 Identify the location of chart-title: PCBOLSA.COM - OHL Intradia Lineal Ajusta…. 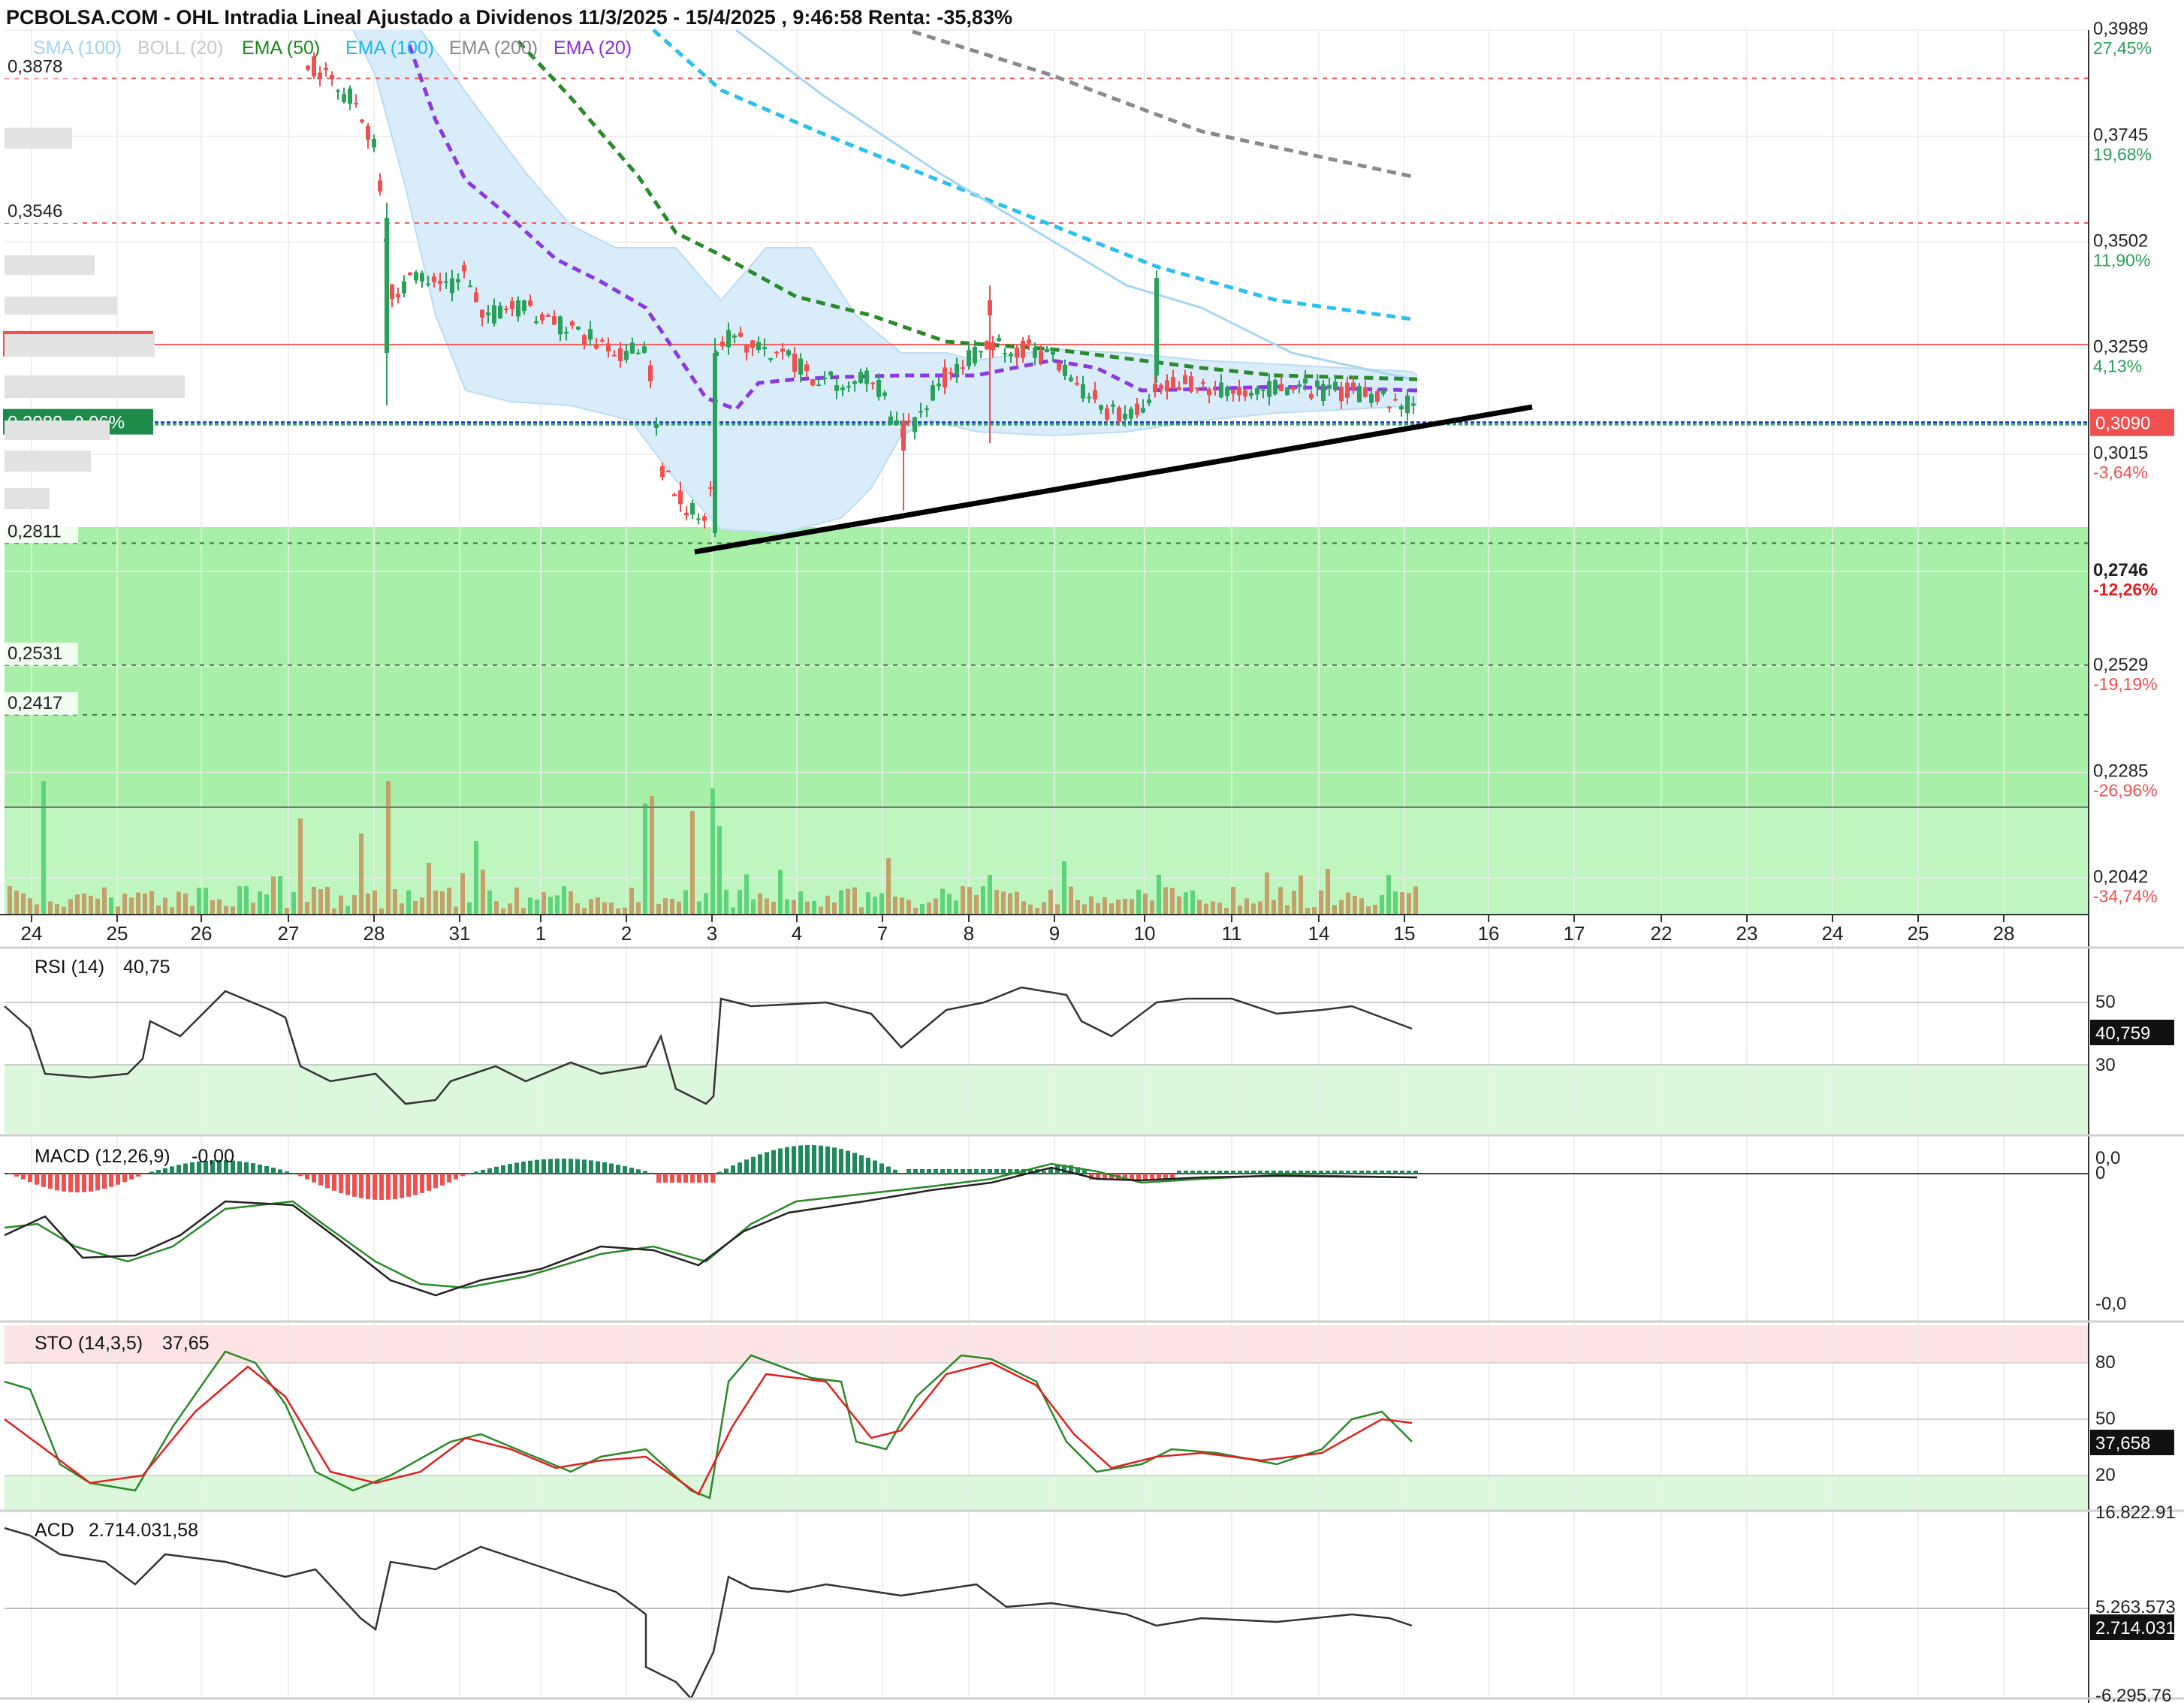
(509, 17).